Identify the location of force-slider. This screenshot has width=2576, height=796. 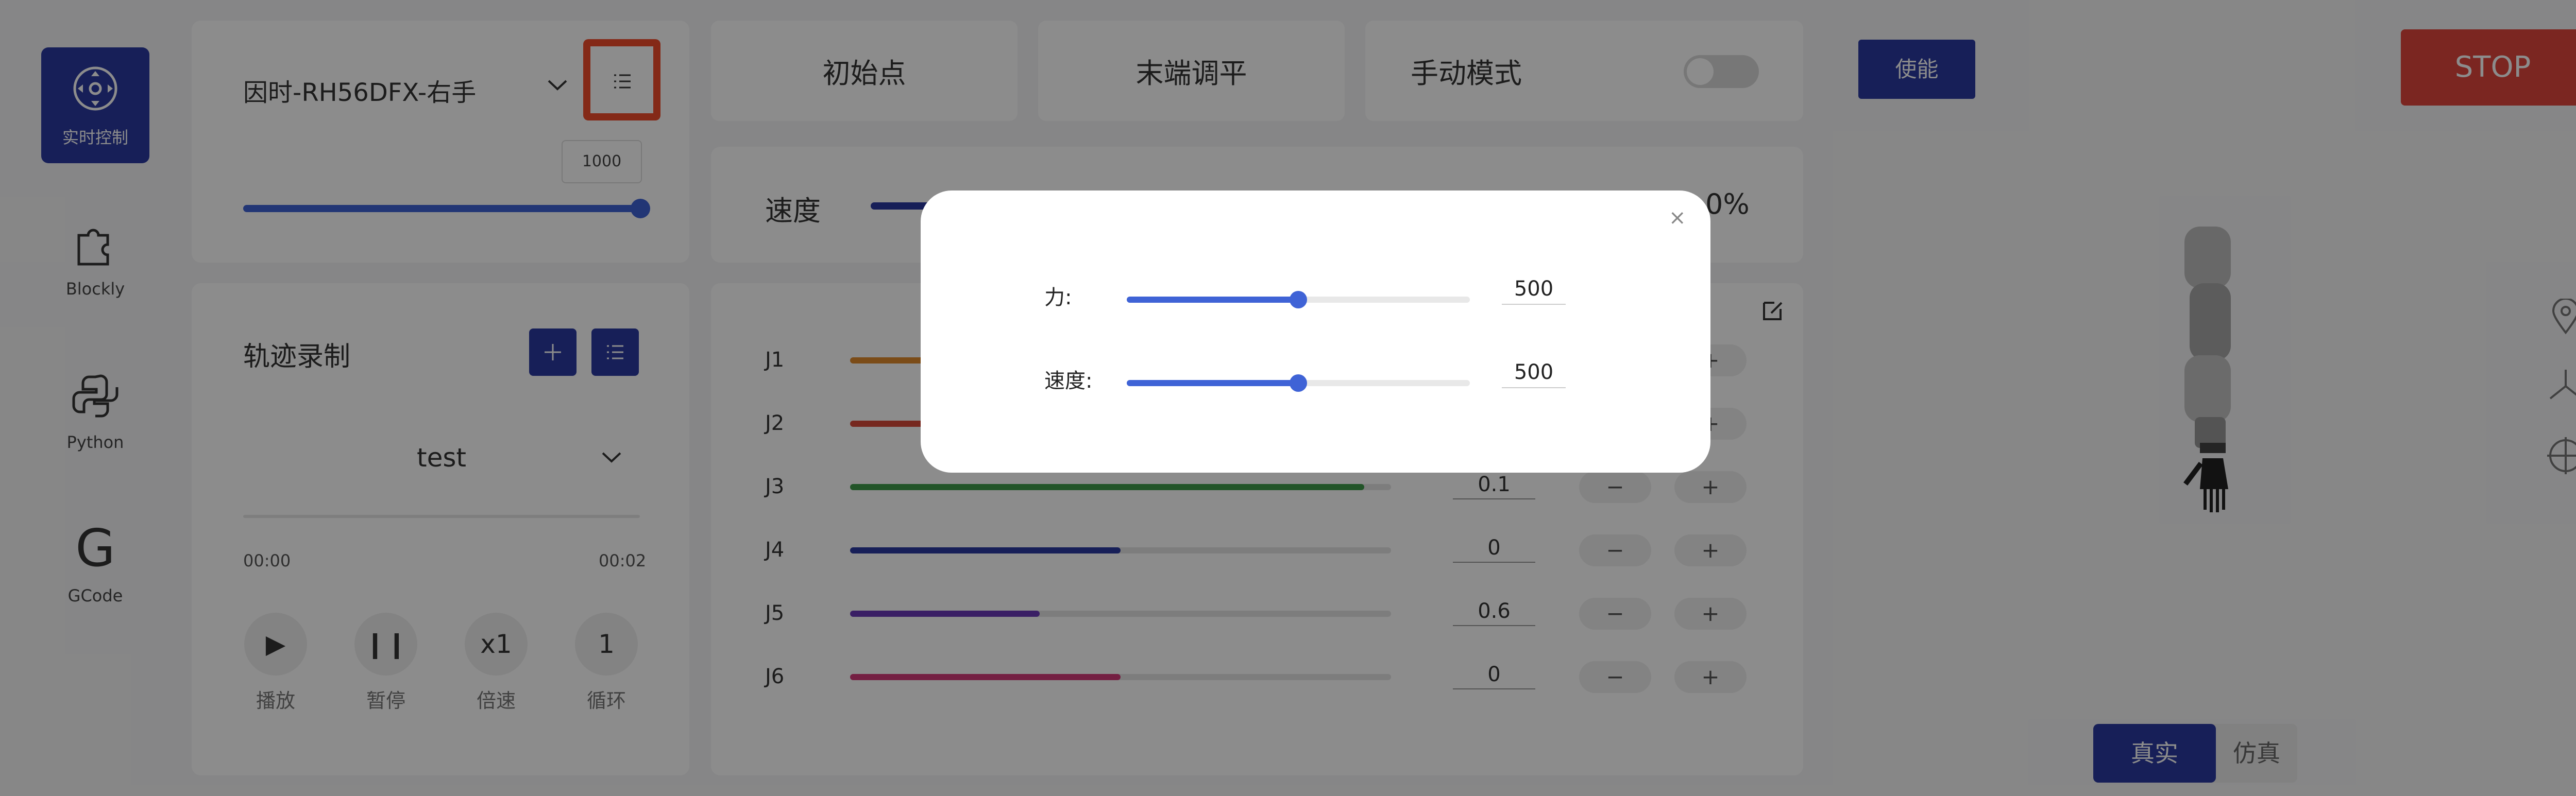
(1299, 299).